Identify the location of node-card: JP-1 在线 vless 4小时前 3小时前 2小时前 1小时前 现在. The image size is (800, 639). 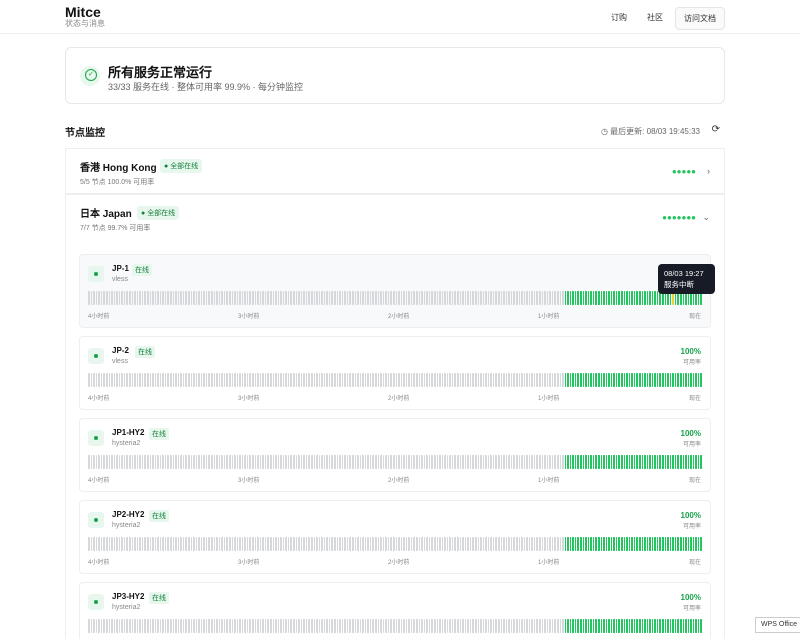
(395, 291).